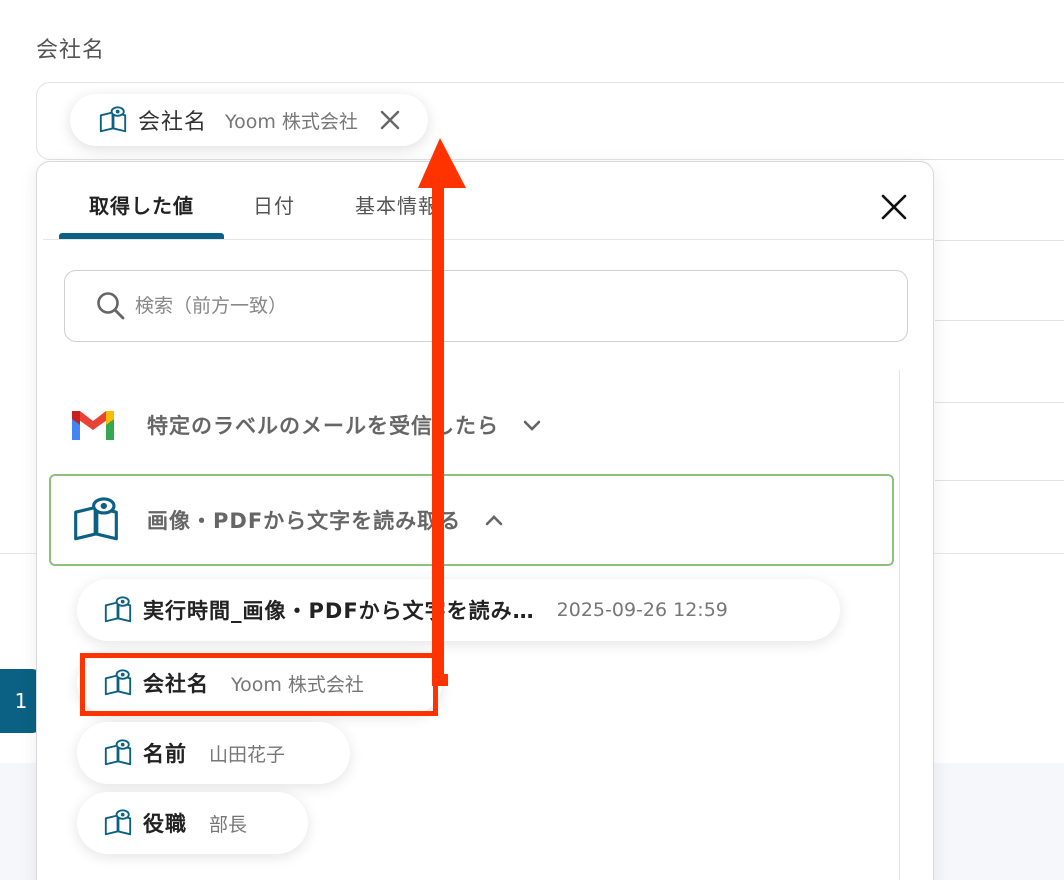  Describe the element at coordinates (291, 121) in the screenshot. I see `chip-value: Yoom 株式会社` at that location.